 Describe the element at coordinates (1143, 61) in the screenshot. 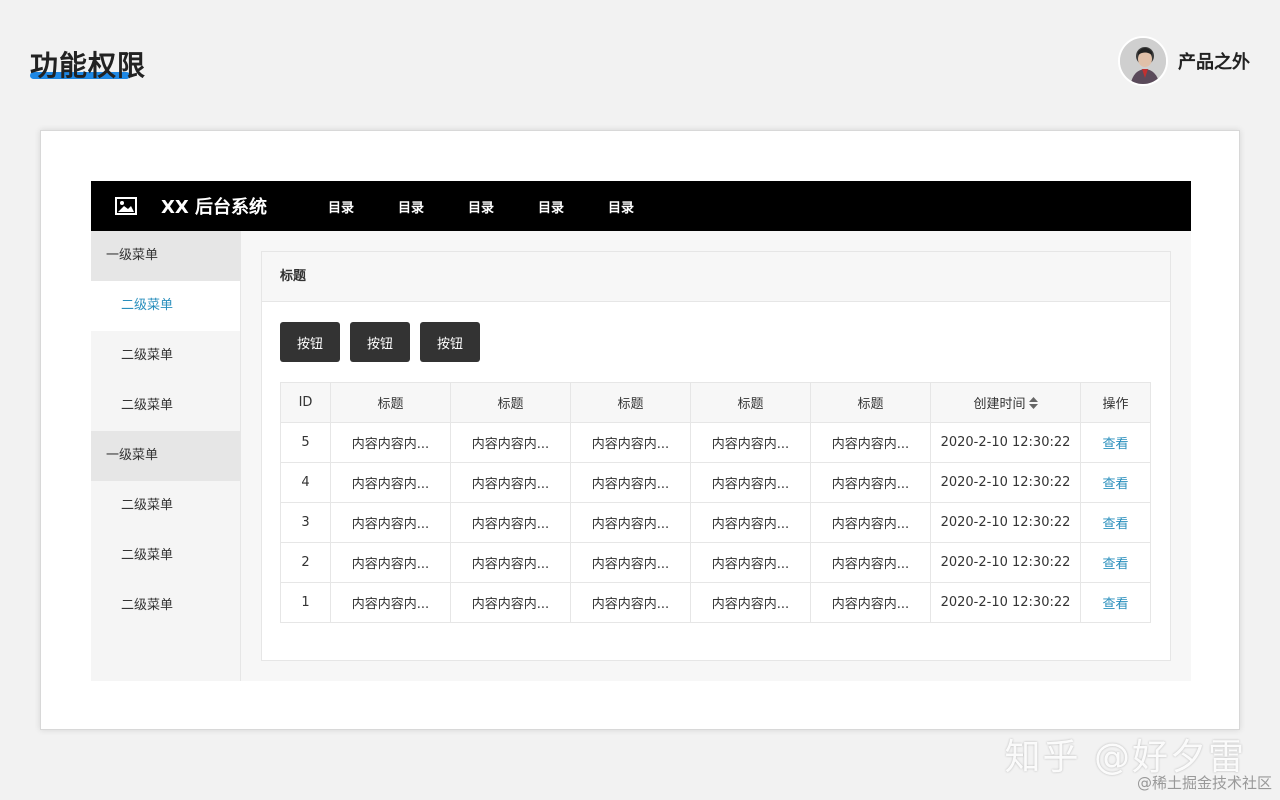

I see `avatar` at that location.